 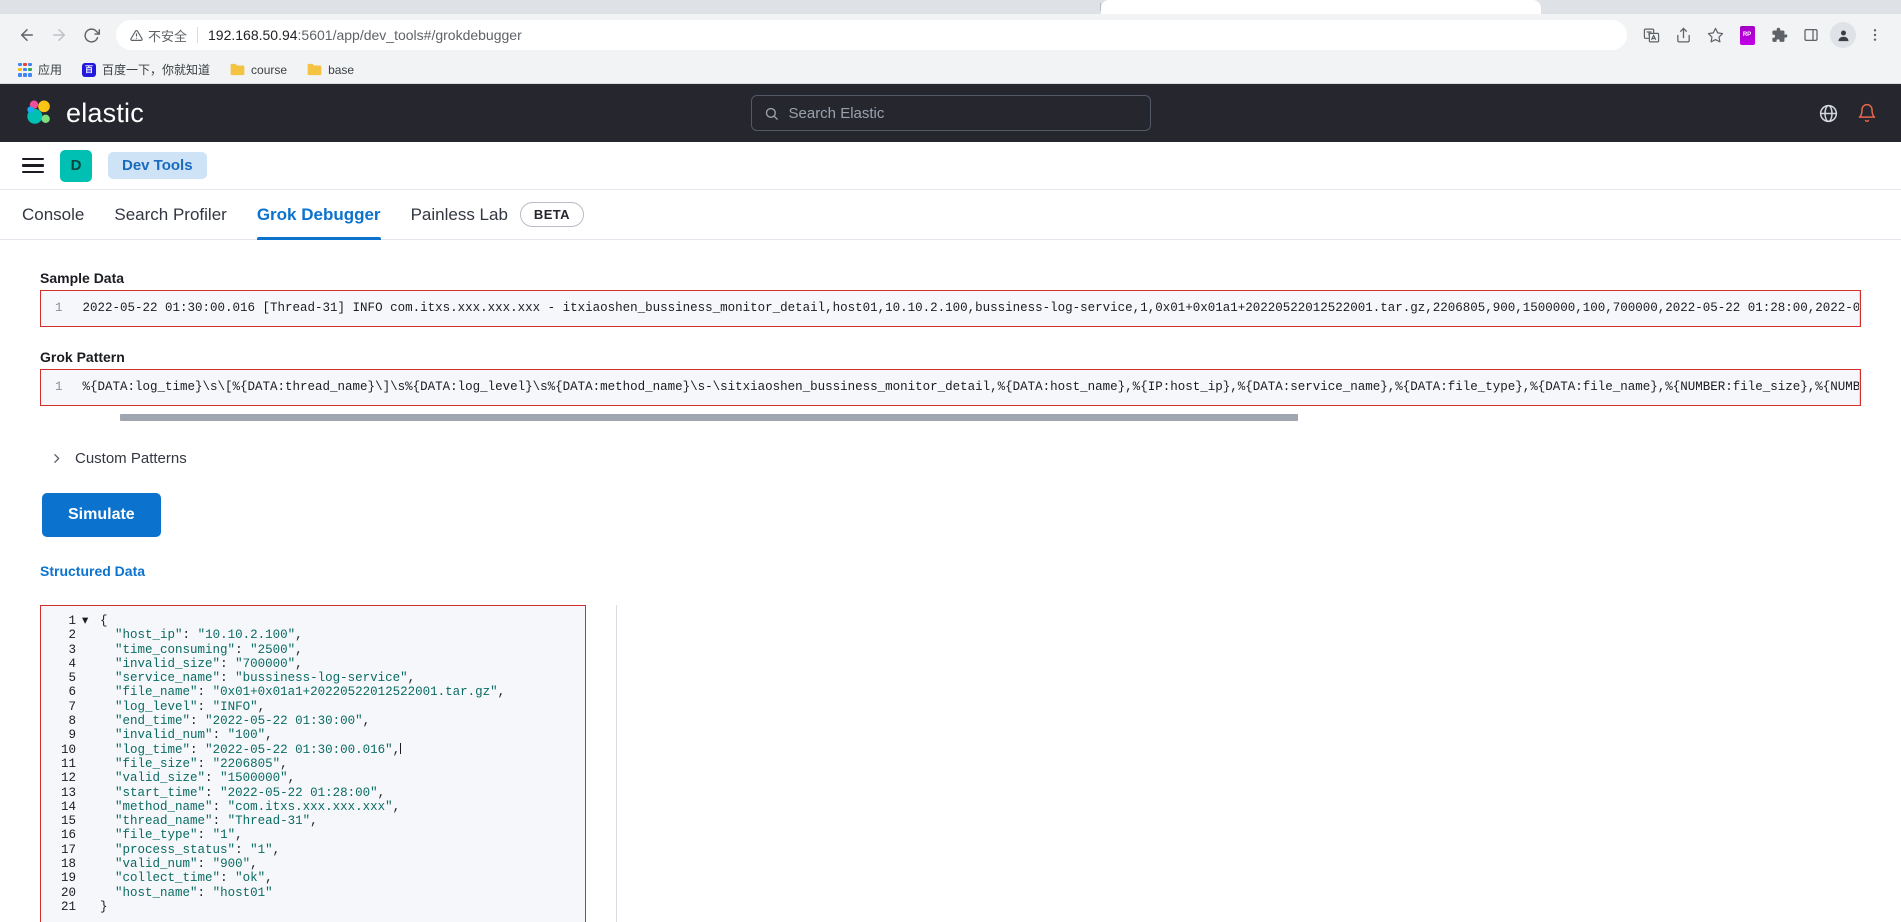 I want to click on bookmark-baidu: 百 百度一下，你就知道, so click(x=146, y=69).